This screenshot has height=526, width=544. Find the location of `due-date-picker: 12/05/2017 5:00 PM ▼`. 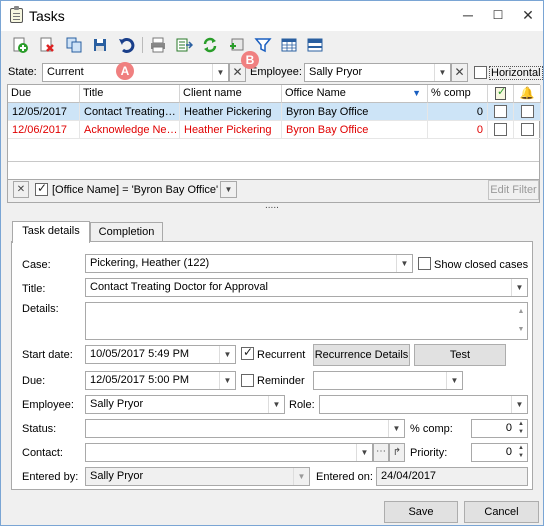

due-date-picker: 12/05/2017 5:00 PM ▼ is located at coordinates (160, 380).